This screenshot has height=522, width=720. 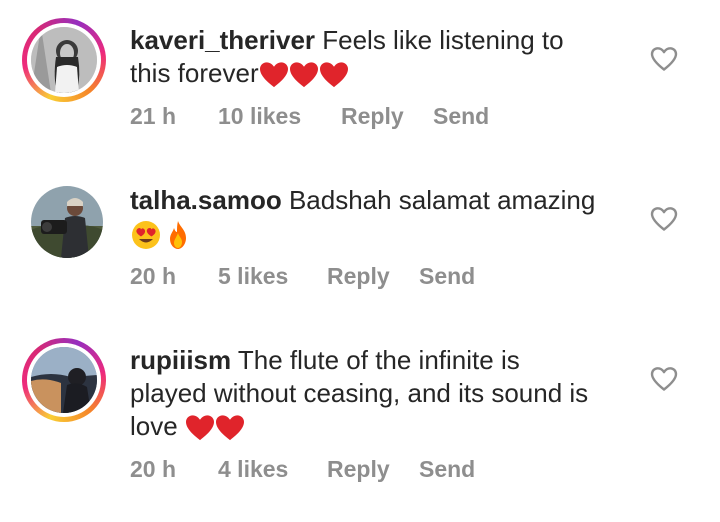 I want to click on heart-eyes-emoji, so click(x=146, y=235).